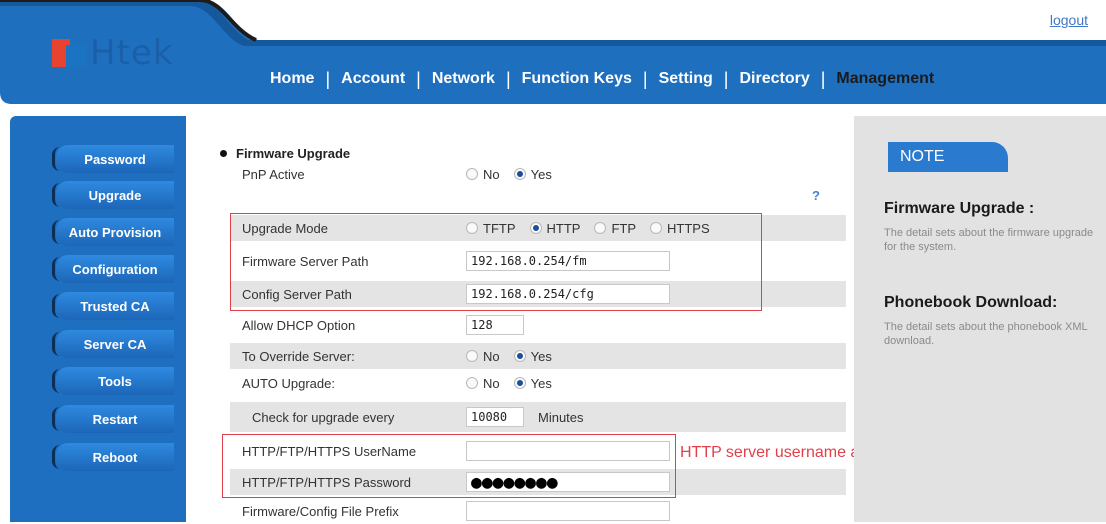 The image size is (1106, 524). I want to click on bullet-icon, so click(223, 154).